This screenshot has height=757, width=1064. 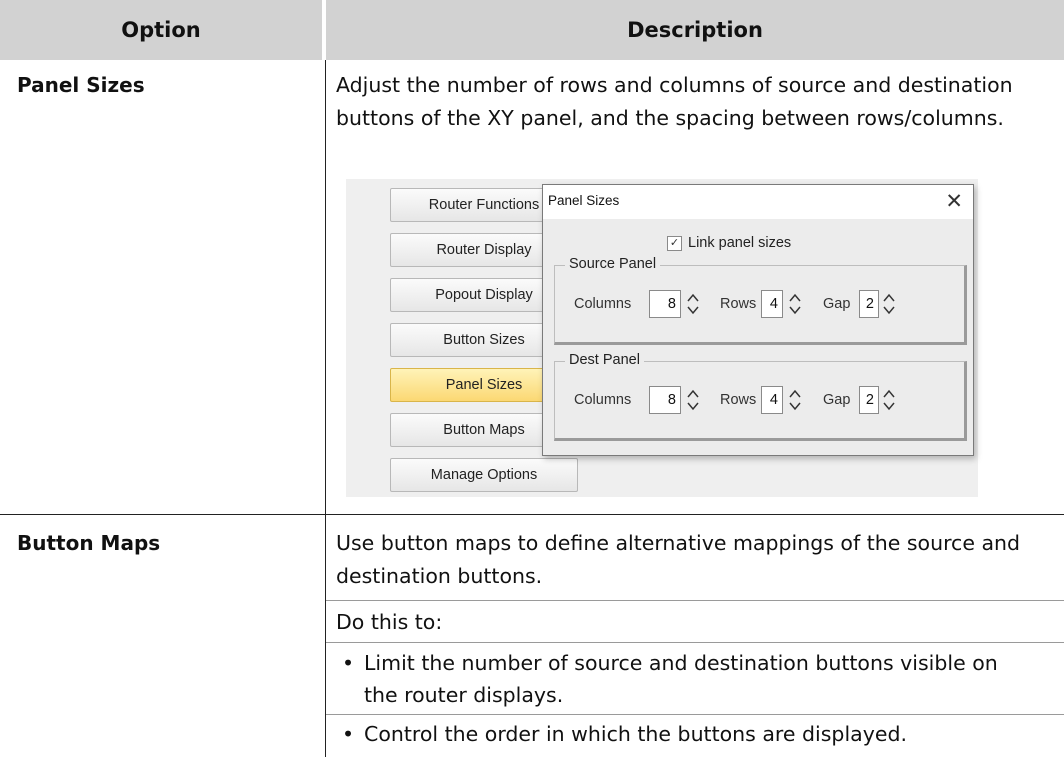 What do you see at coordinates (740, 243) in the screenshot?
I see `checkbox-label: Link panel sizes` at bounding box center [740, 243].